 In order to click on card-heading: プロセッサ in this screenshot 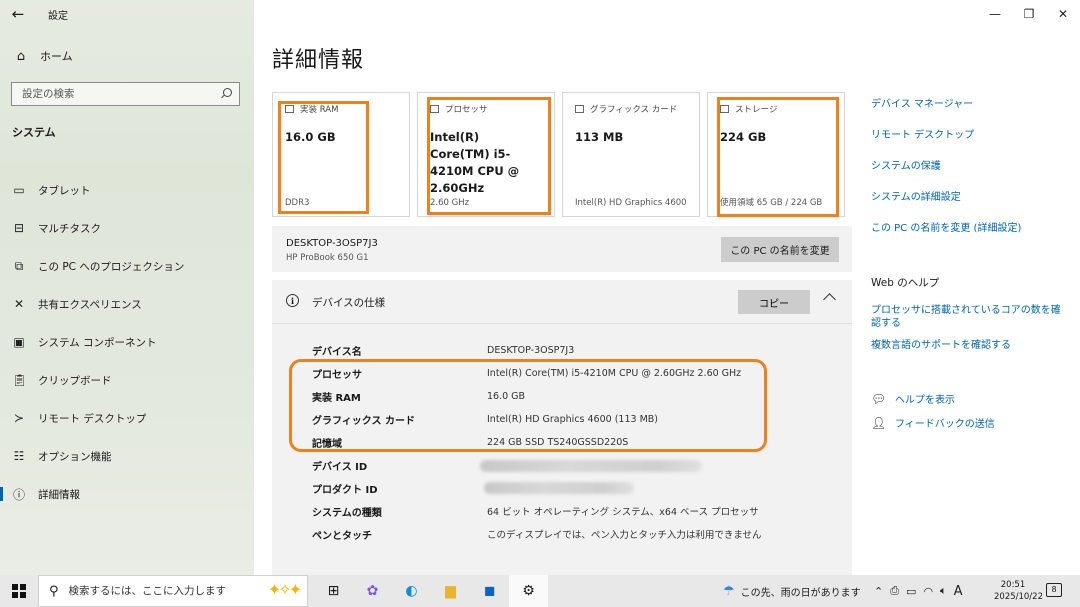, I will do `click(466, 110)`.